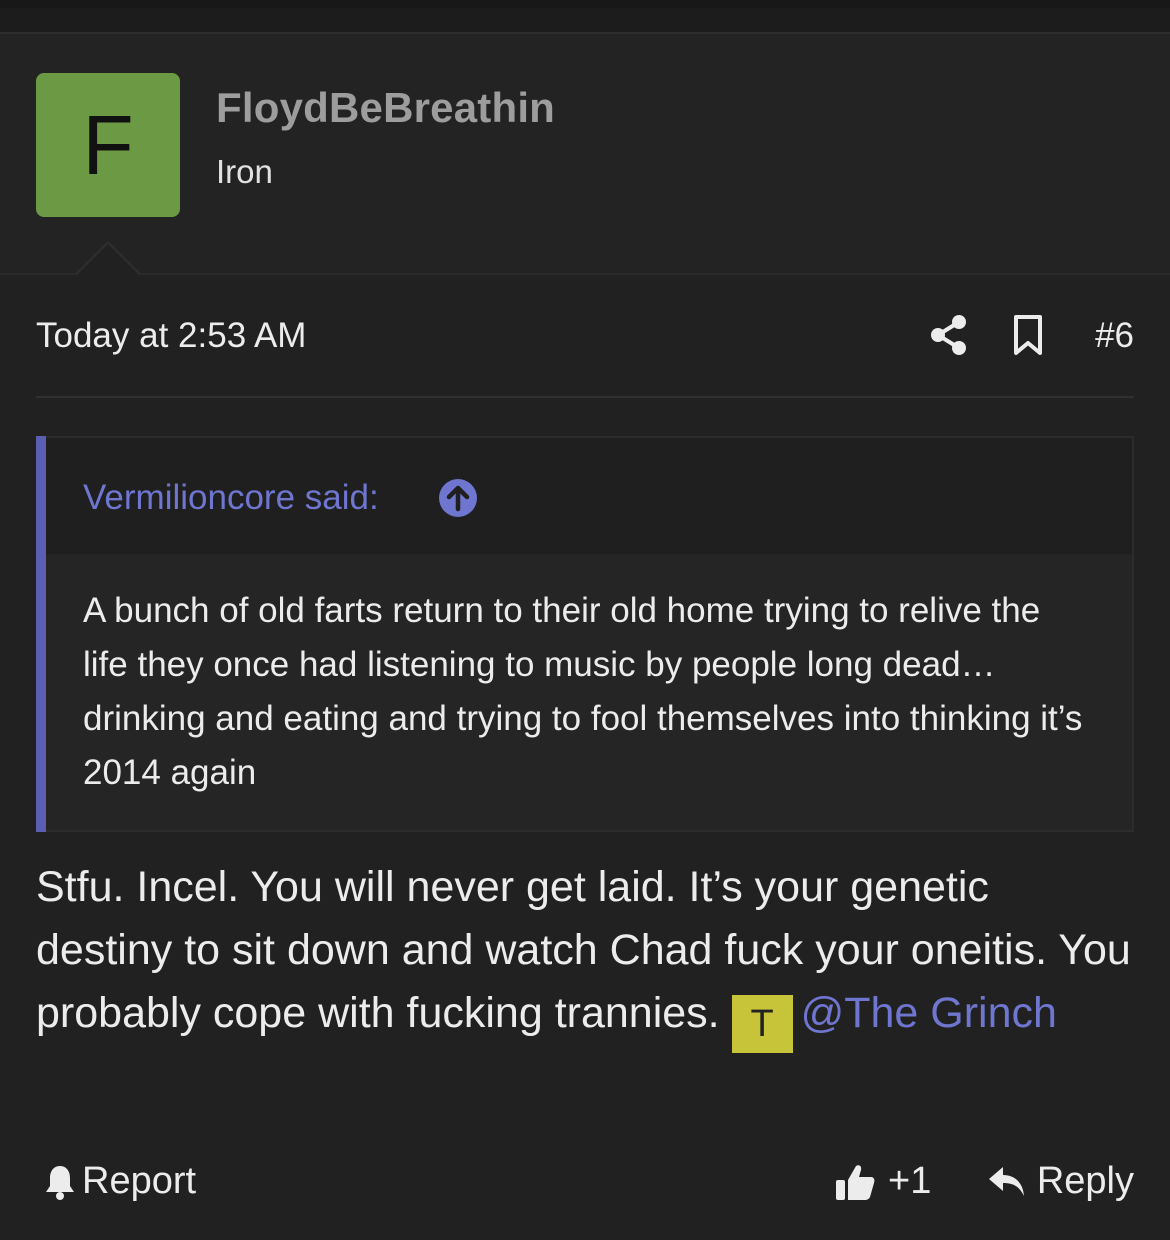  Describe the element at coordinates (108, 260) in the screenshot. I see `panel-pointer-inner` at that location.